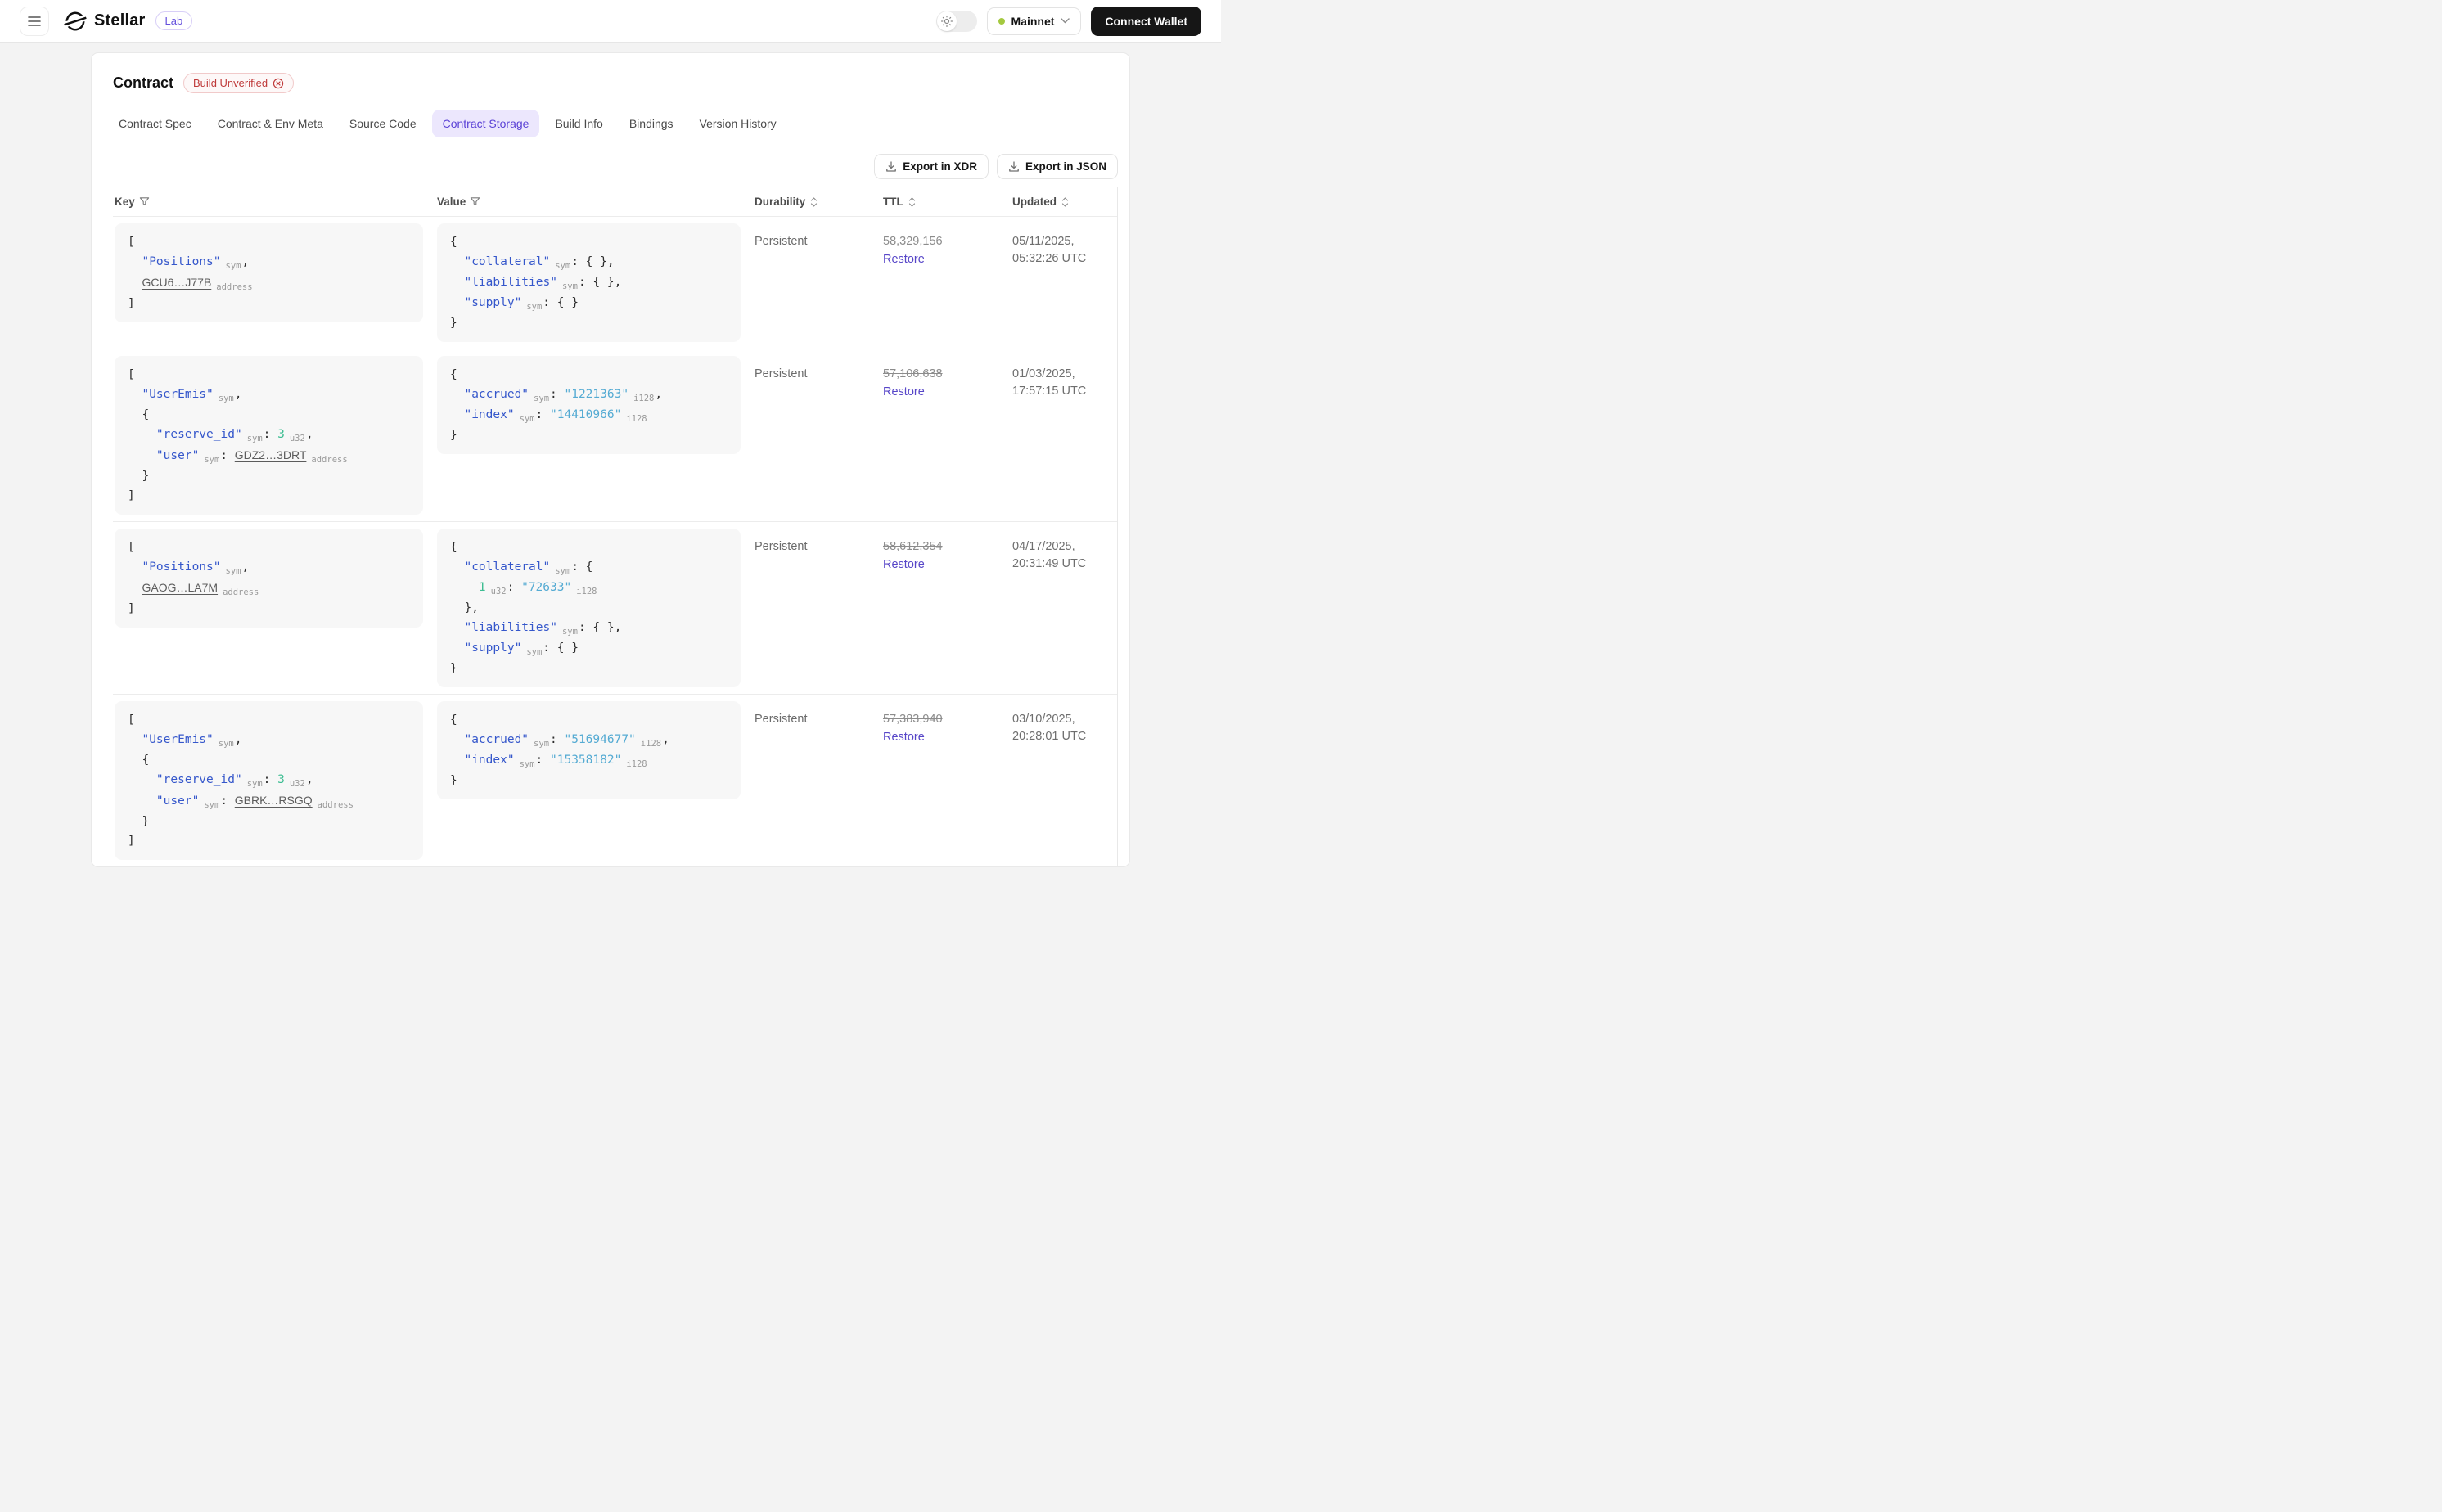 The width and height of the screenshot is (2442, 1512). What do you see at coordinates (125, 202) in the screenshot?
I see `column-label: Key` at bounding box center [125, 202].